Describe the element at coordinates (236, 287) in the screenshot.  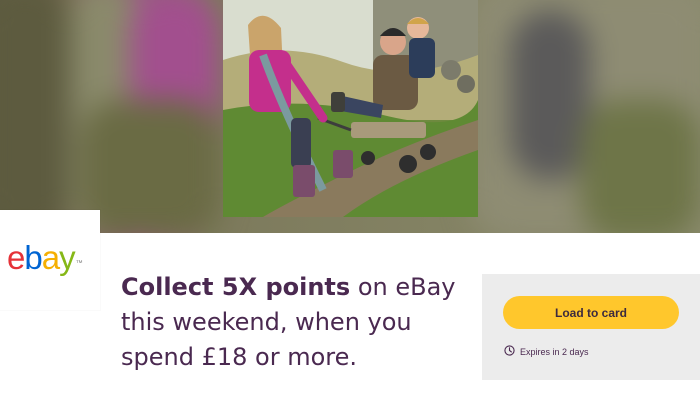
I see `offer-headline-bold: Collect 5X points` at that location.